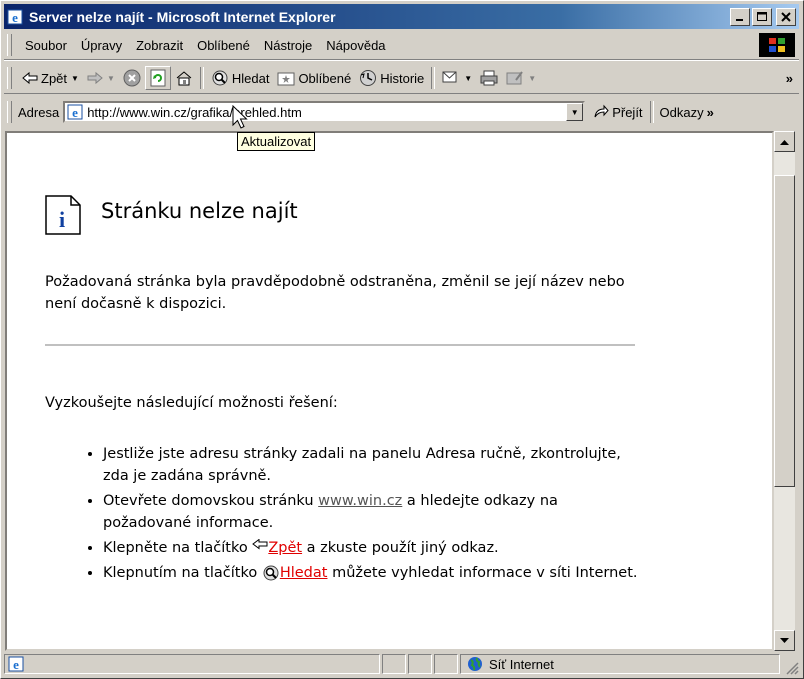 The width and height of the screenshot is (804, 679). I want to click on forward-button: ▼, so click(101, 78).